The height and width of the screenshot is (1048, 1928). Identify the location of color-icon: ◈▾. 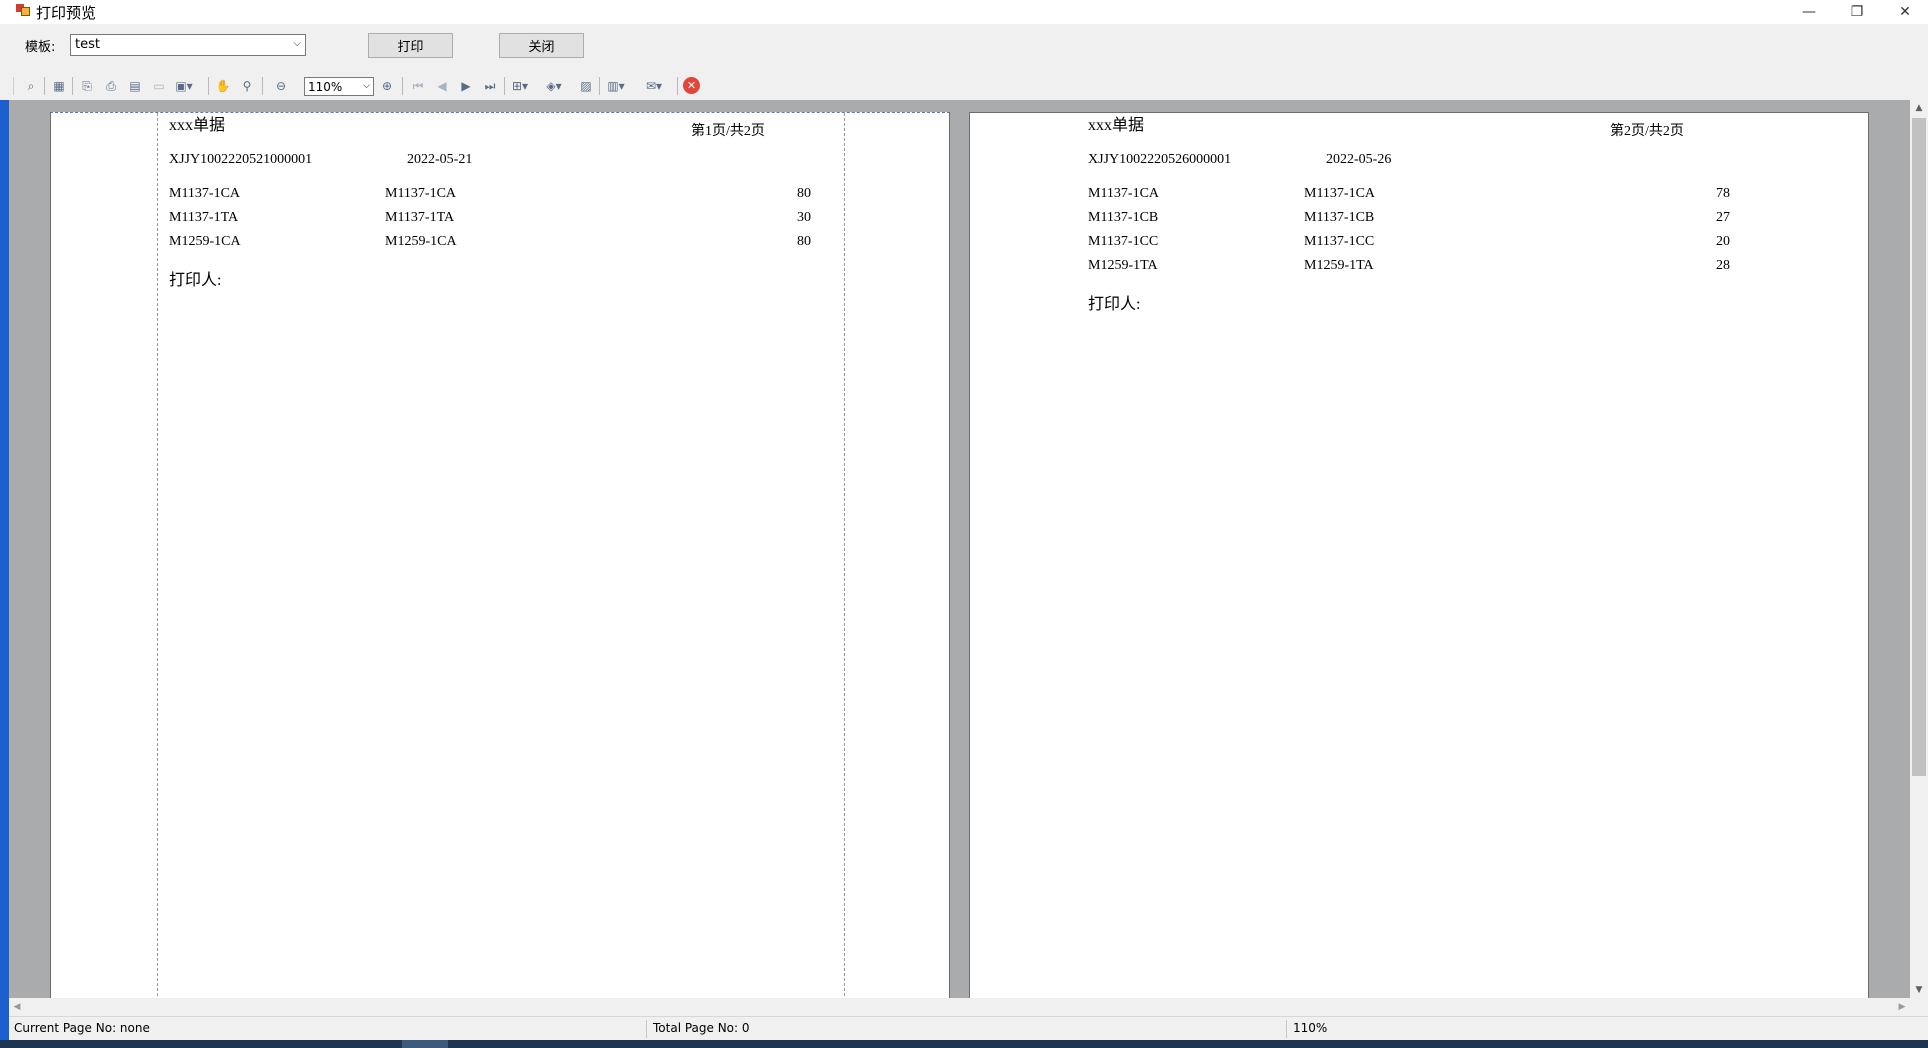
(554, 86).